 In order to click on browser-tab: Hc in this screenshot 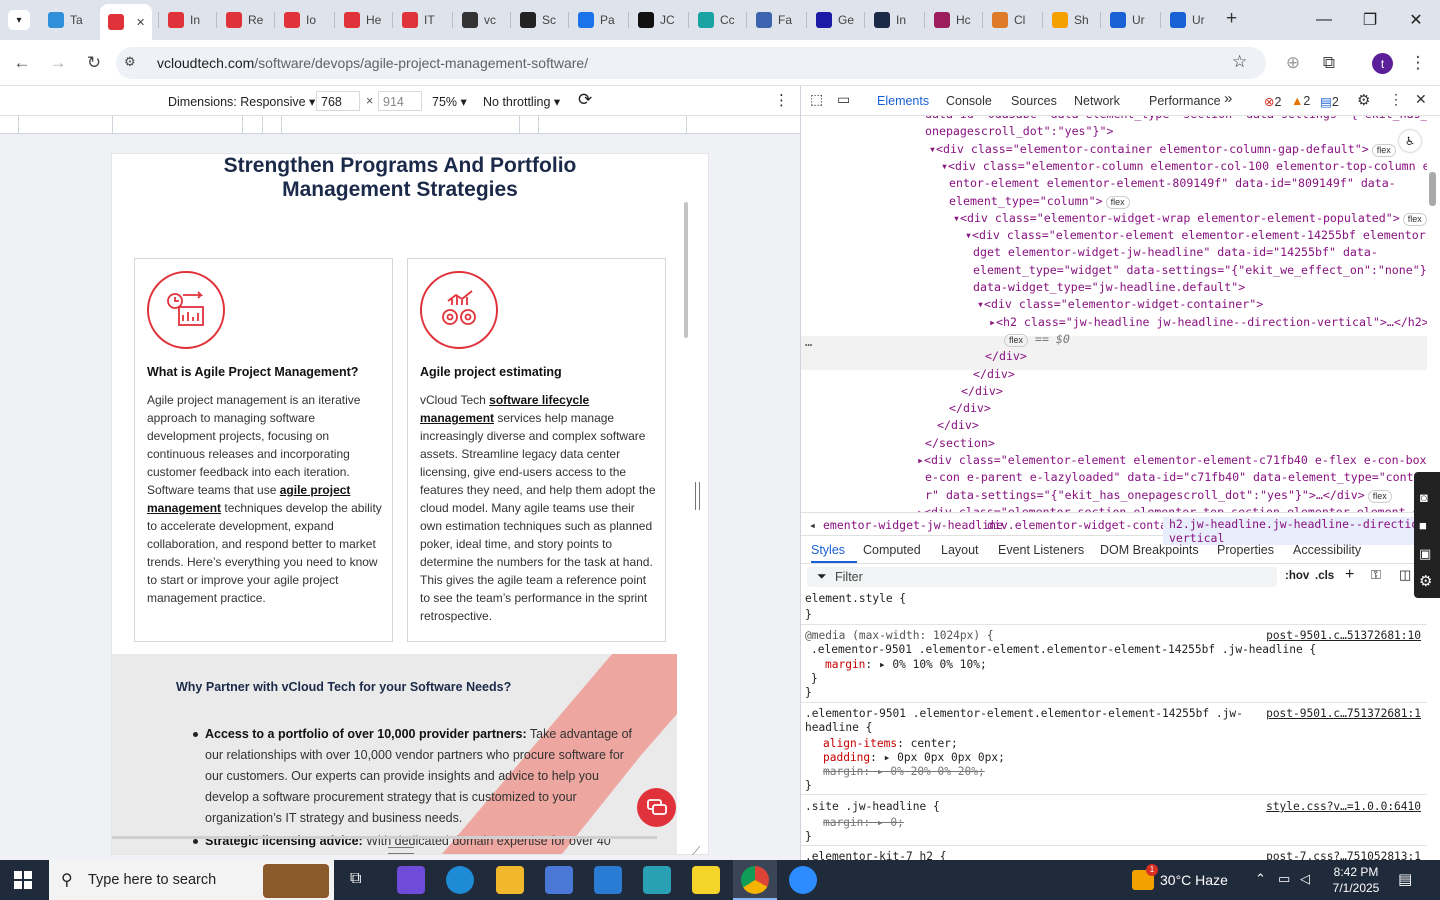, I will do `click(958, 20)`.